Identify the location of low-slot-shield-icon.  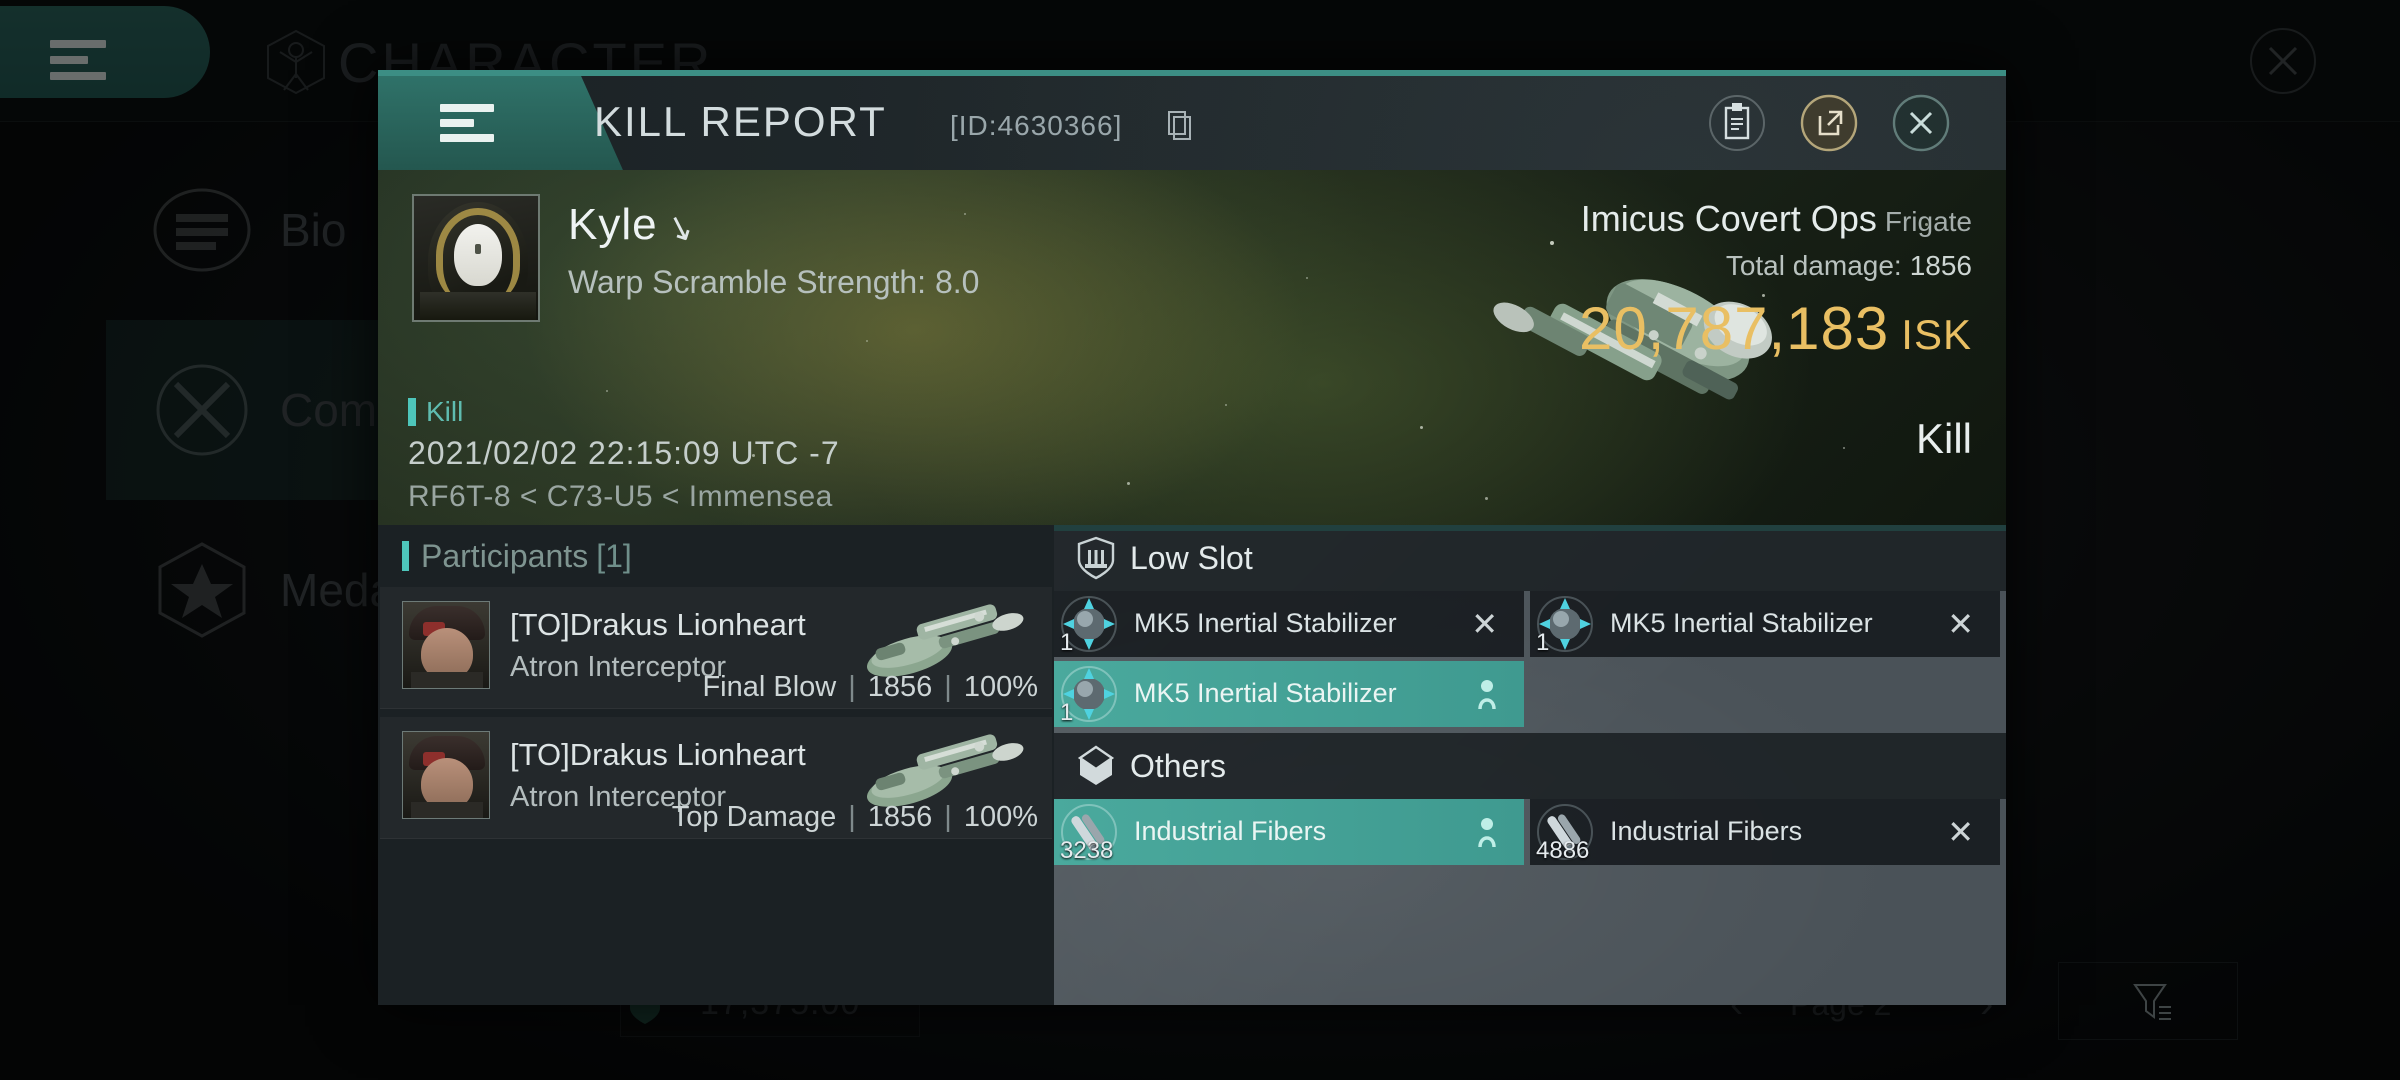
(1096, 558).